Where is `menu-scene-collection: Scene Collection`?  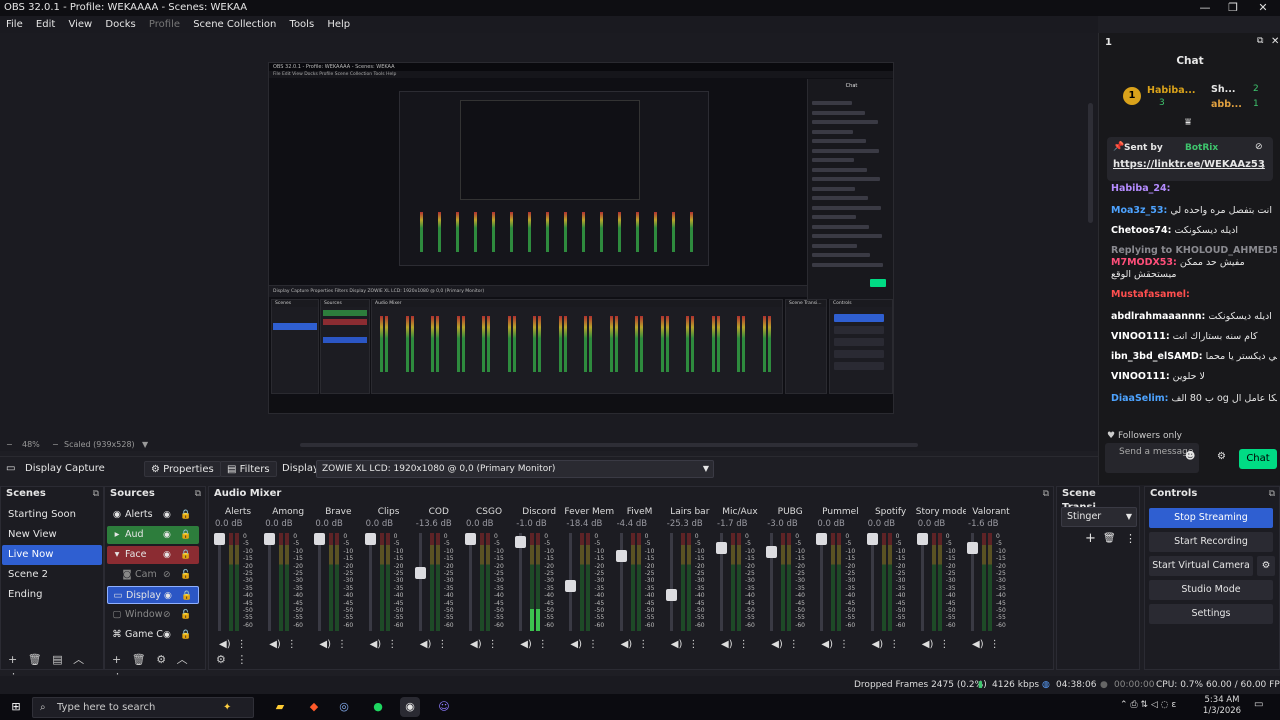
menu-scene-collection: Scene Collection is located at coordinates (236, 24).